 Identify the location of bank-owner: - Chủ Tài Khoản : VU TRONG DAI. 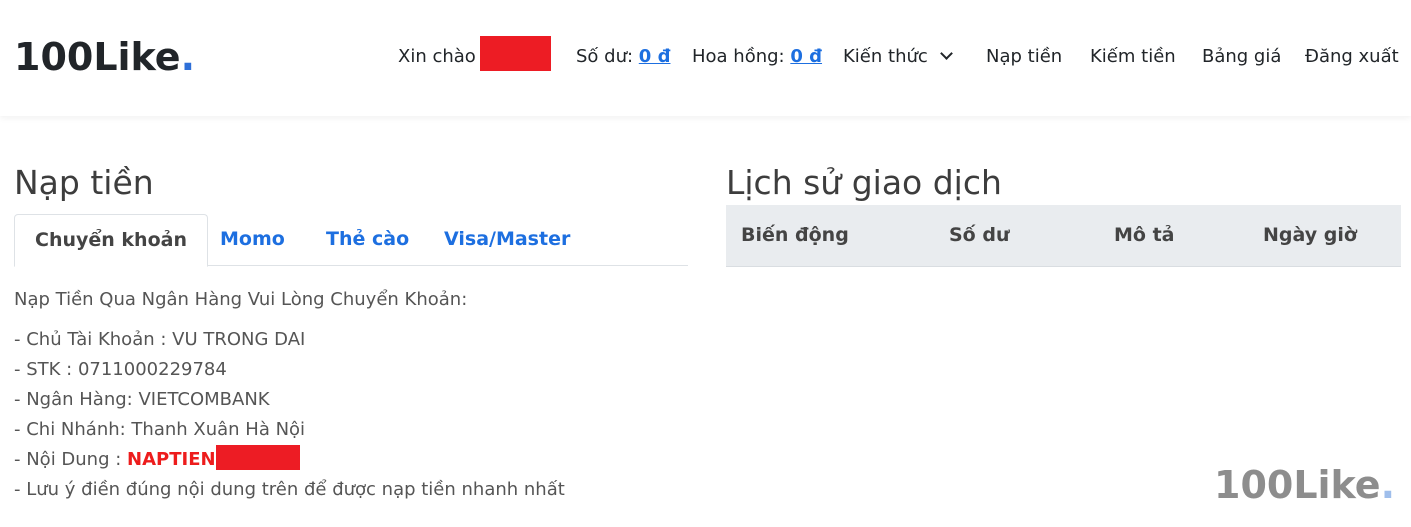
(160, 339).